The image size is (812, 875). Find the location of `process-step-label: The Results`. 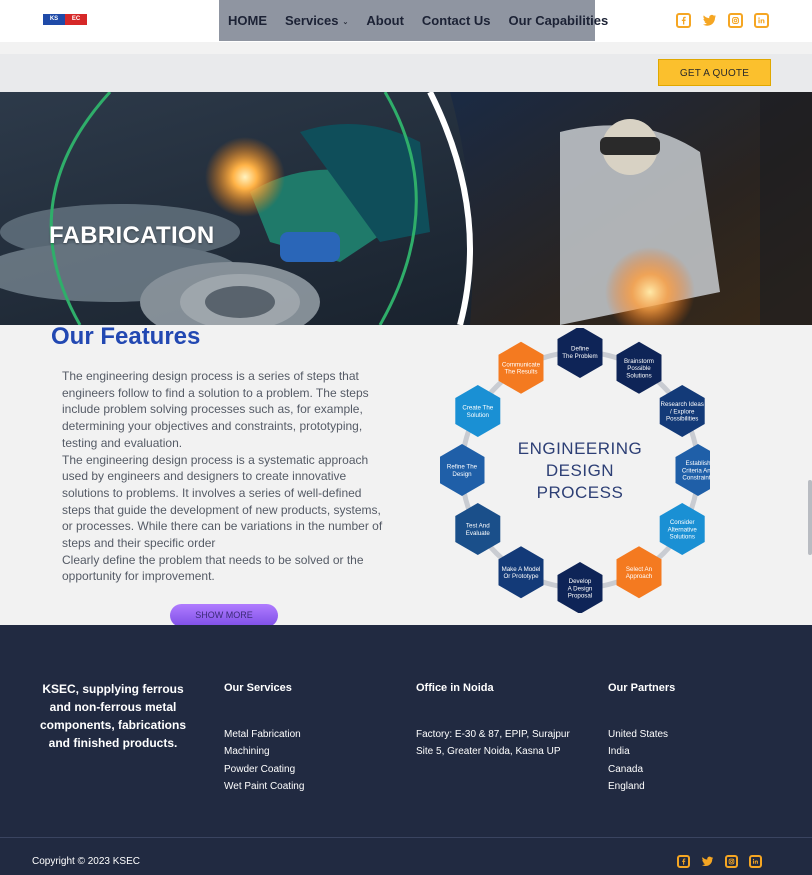

process-step-label: The Results is located at coordinates (520, 372).